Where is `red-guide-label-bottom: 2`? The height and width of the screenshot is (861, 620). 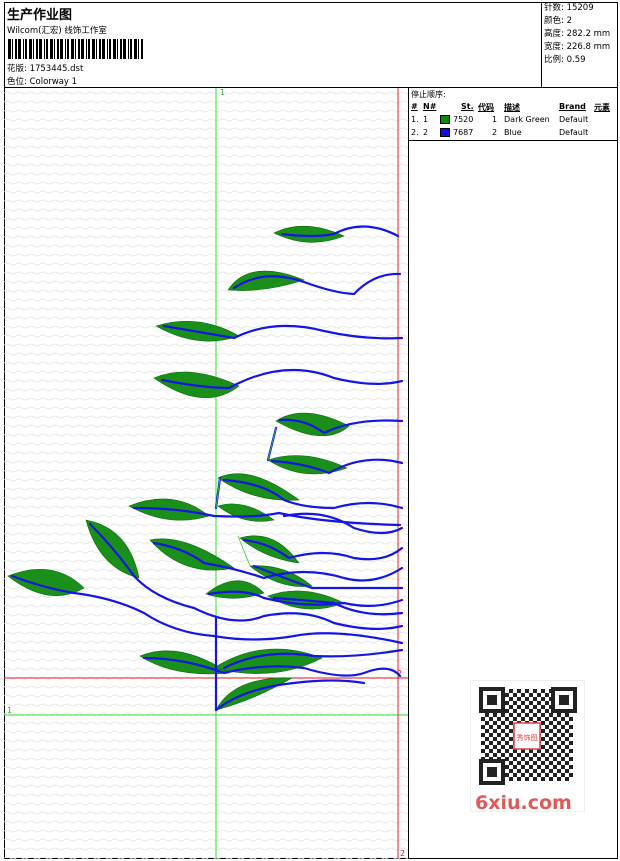
red-guide-label-bottom: 2 is located at coordinates (402, 853).